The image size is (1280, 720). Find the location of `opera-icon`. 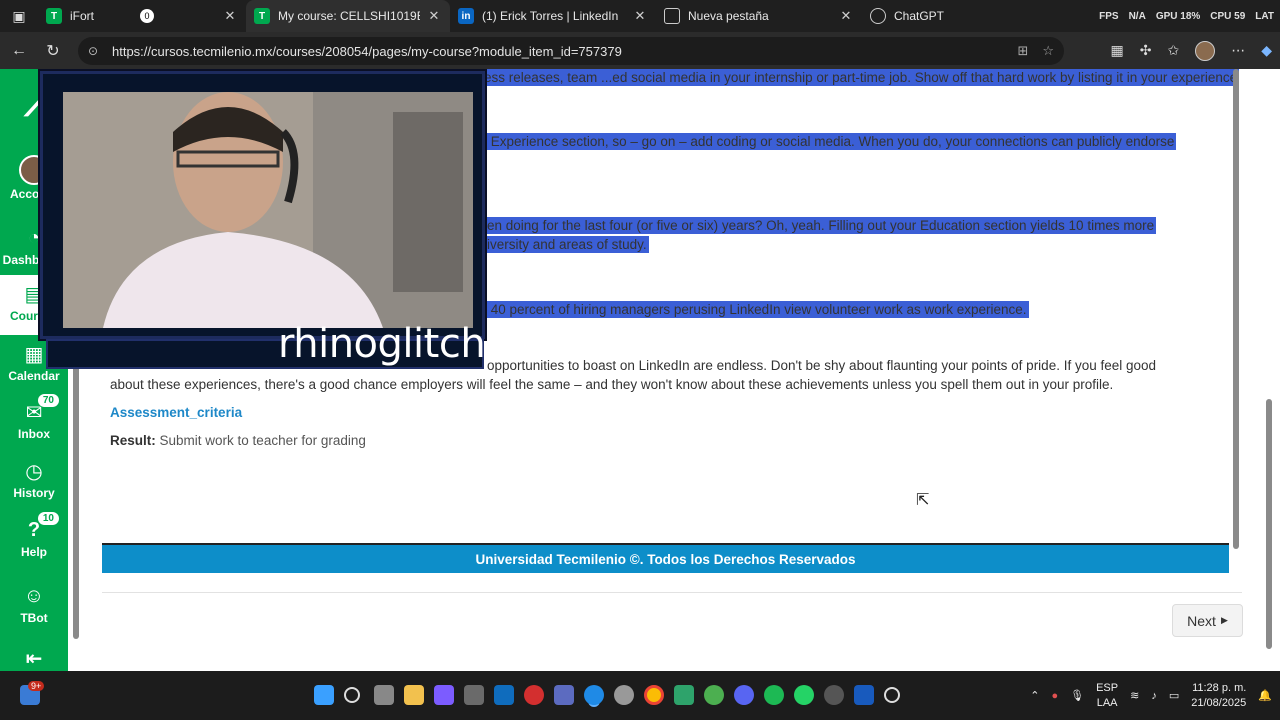

opera-icon is located at coordinates (534, 695).